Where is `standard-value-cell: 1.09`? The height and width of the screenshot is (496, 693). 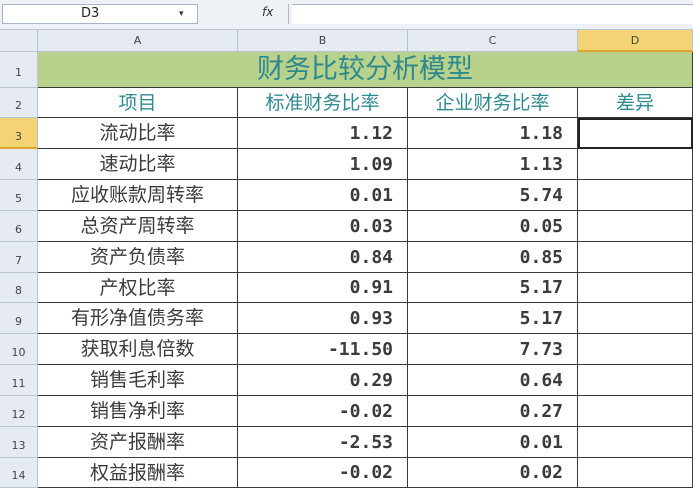 standard-value-cell: 1.09 is located at coordinates (323, 164).